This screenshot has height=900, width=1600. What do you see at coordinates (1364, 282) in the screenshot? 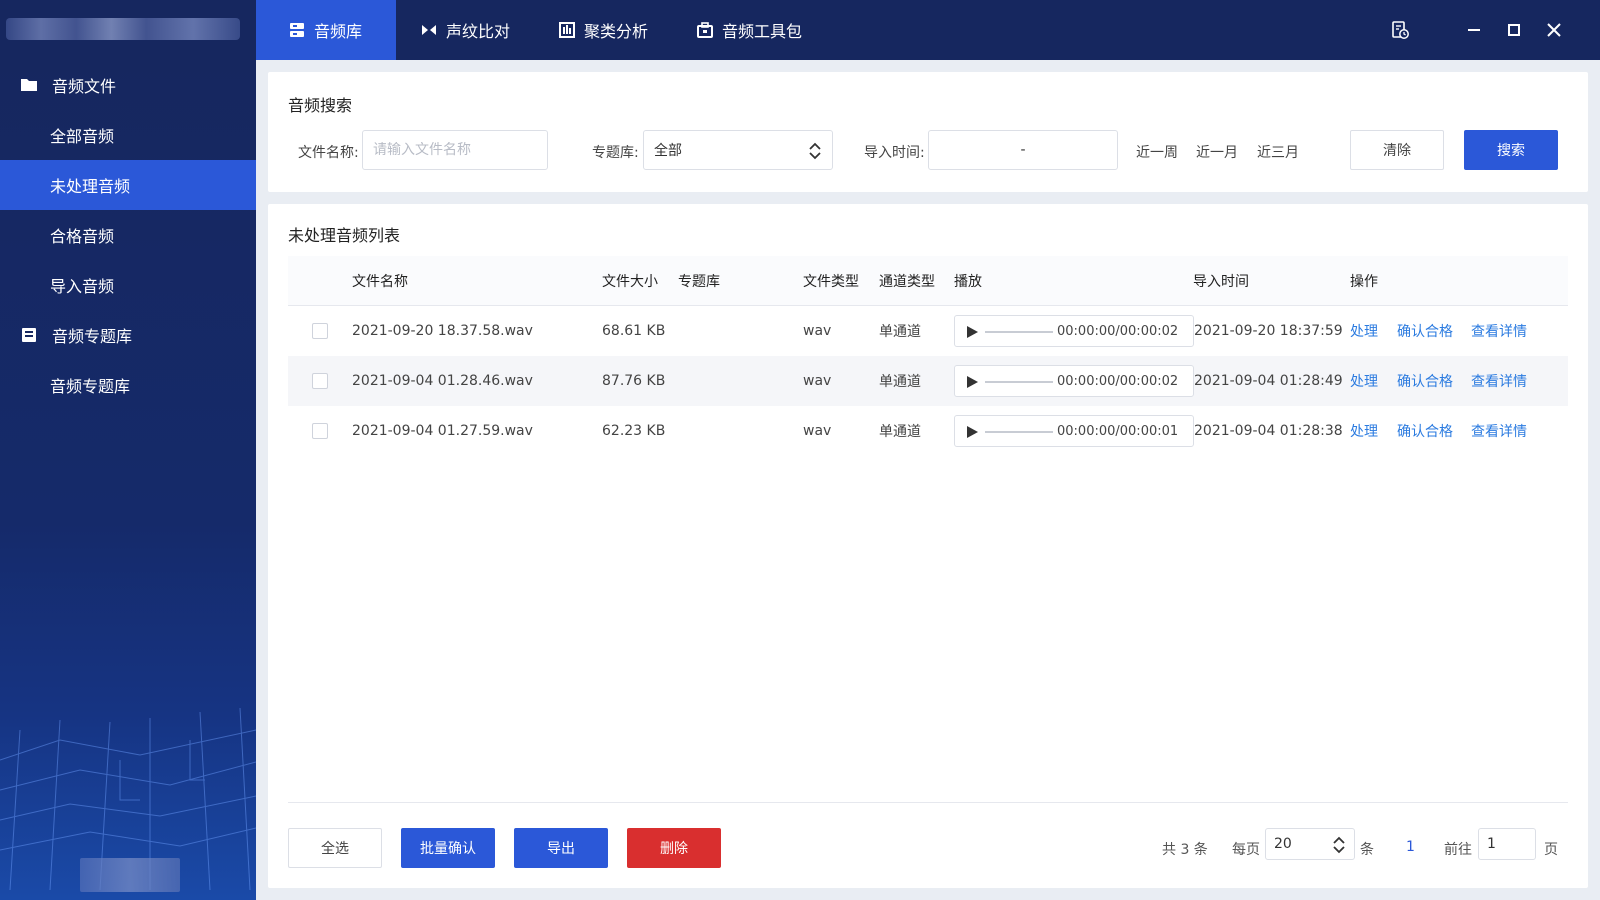
I see `col-ops: 操作` at bounding box center [1364, 282].